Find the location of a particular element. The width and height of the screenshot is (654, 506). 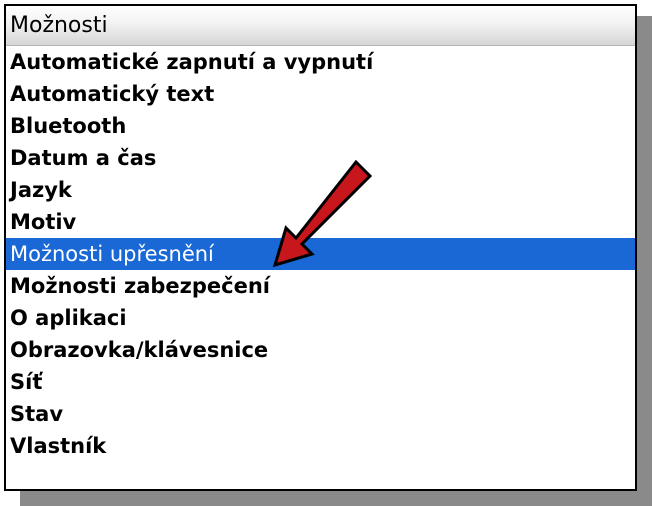

list-item-owner: Vlastník is located at coordinates (320, 446).